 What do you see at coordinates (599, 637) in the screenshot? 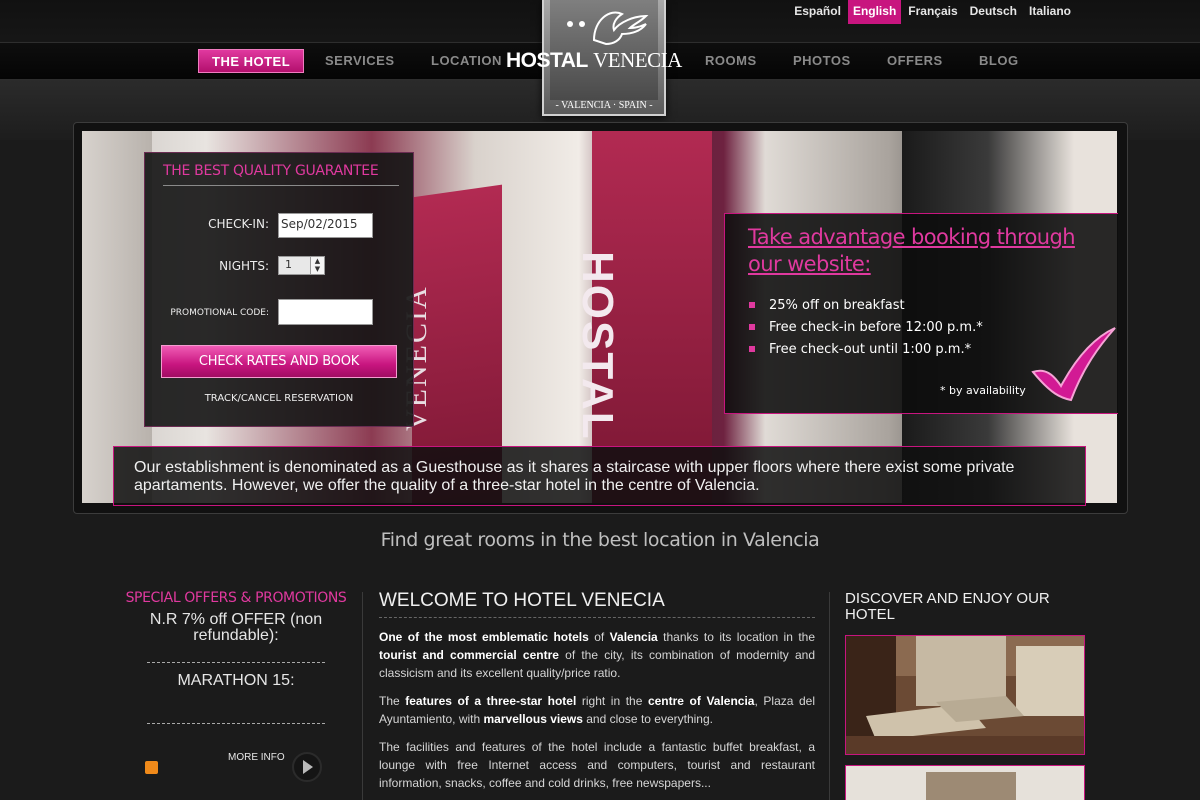
I see `text: of` at bounding box center [599, 637].